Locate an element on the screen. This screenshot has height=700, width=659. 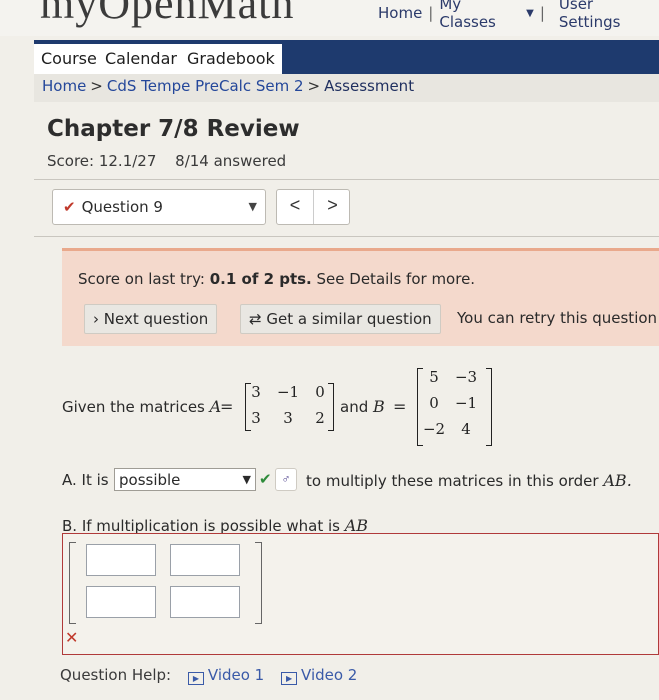
breadcrumb-course: CdS Tempe PreCalc Sem 2 is located at coordinates (205, 86).